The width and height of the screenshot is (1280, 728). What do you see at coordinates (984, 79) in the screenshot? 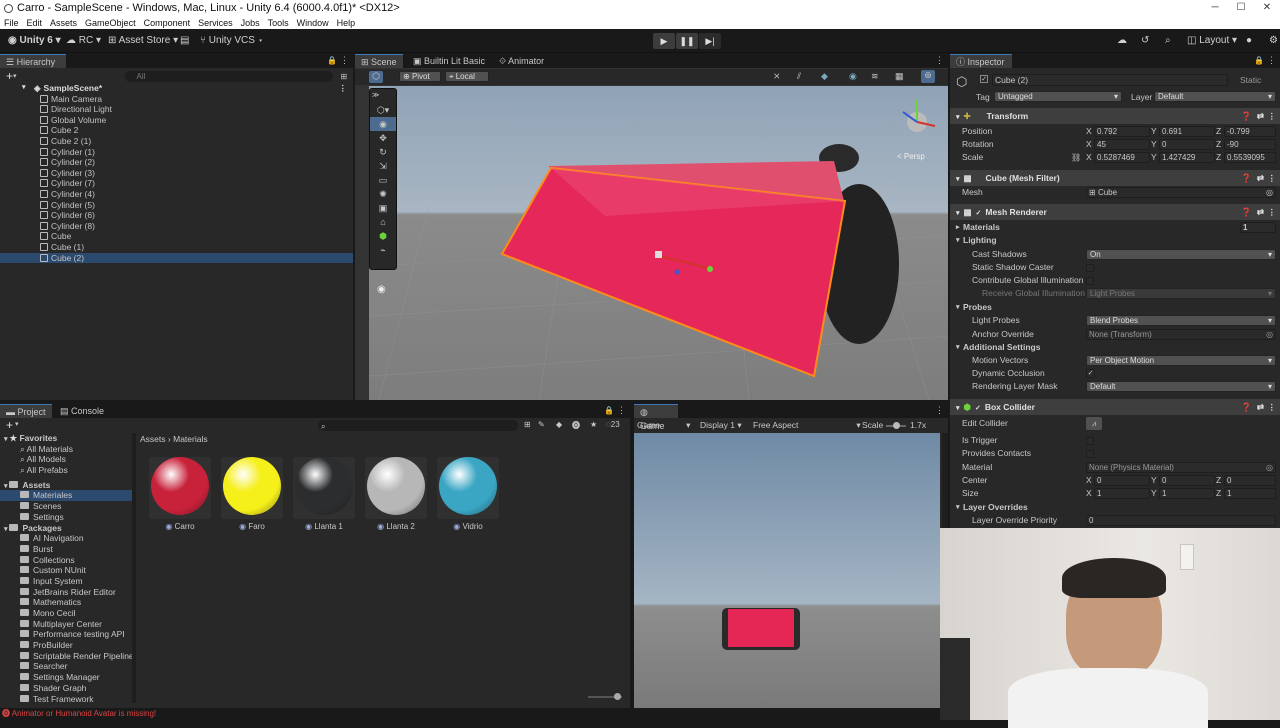
I see `active-checkbox: ✓` at bounding box center [984, 79].